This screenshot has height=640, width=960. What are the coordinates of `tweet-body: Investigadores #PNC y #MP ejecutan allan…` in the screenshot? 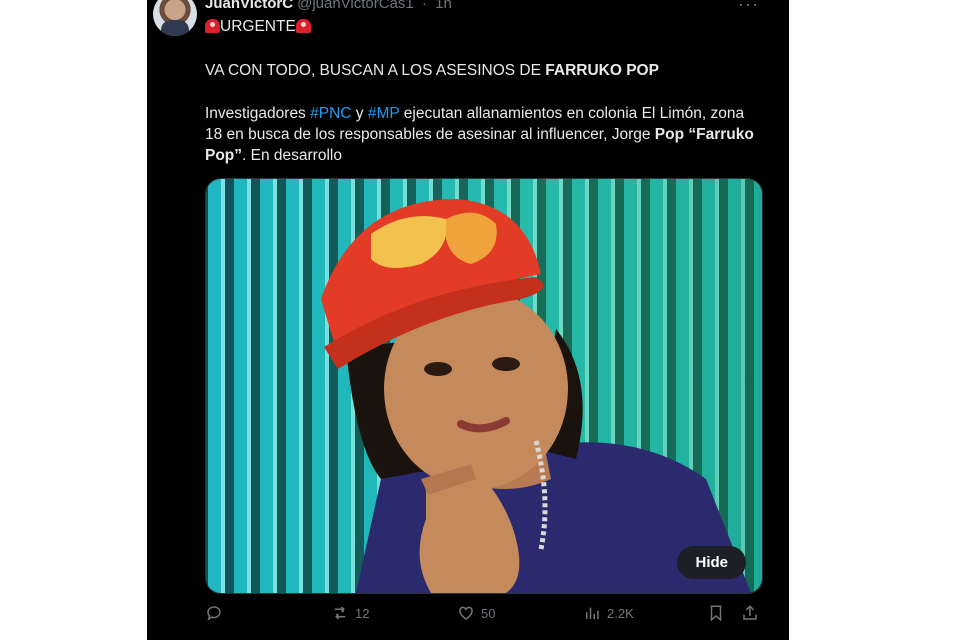 It's located at (480, 134).